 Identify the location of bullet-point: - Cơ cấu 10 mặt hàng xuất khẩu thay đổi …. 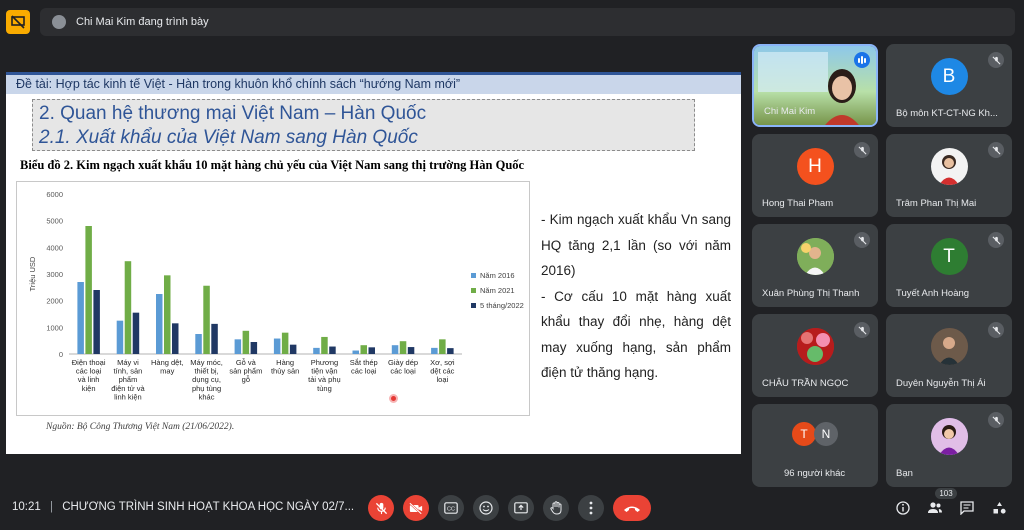
(636, 334).